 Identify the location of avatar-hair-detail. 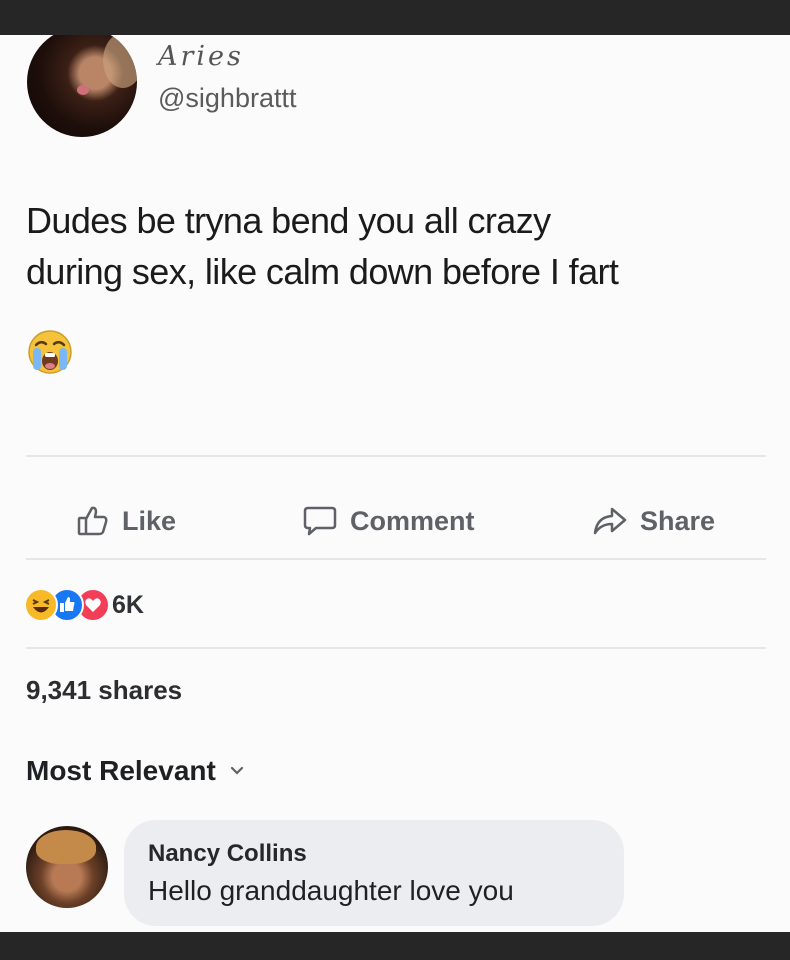
(66, 847).